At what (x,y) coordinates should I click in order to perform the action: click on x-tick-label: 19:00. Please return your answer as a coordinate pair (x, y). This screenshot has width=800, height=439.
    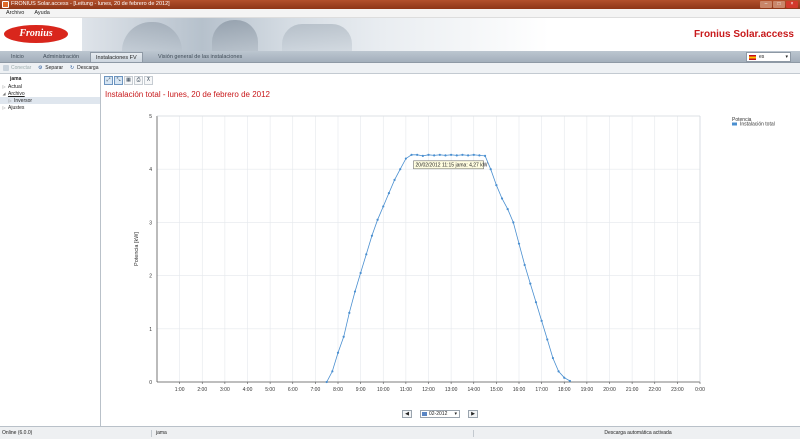
    Looking at the image, I should click on (587, 390).